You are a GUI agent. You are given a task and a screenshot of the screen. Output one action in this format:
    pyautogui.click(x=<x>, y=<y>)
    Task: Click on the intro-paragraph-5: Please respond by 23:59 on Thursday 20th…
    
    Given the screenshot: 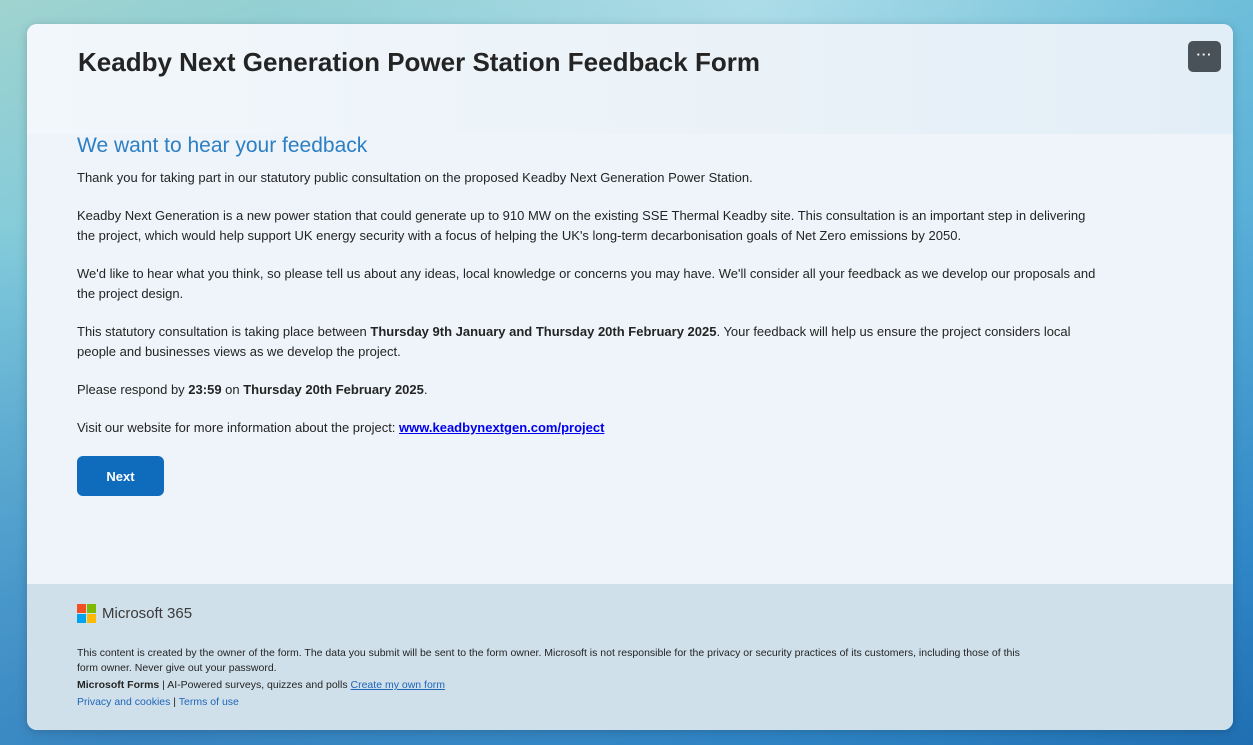 What is the action you would take?
    pyautogui.click(x=637, y=390)
    